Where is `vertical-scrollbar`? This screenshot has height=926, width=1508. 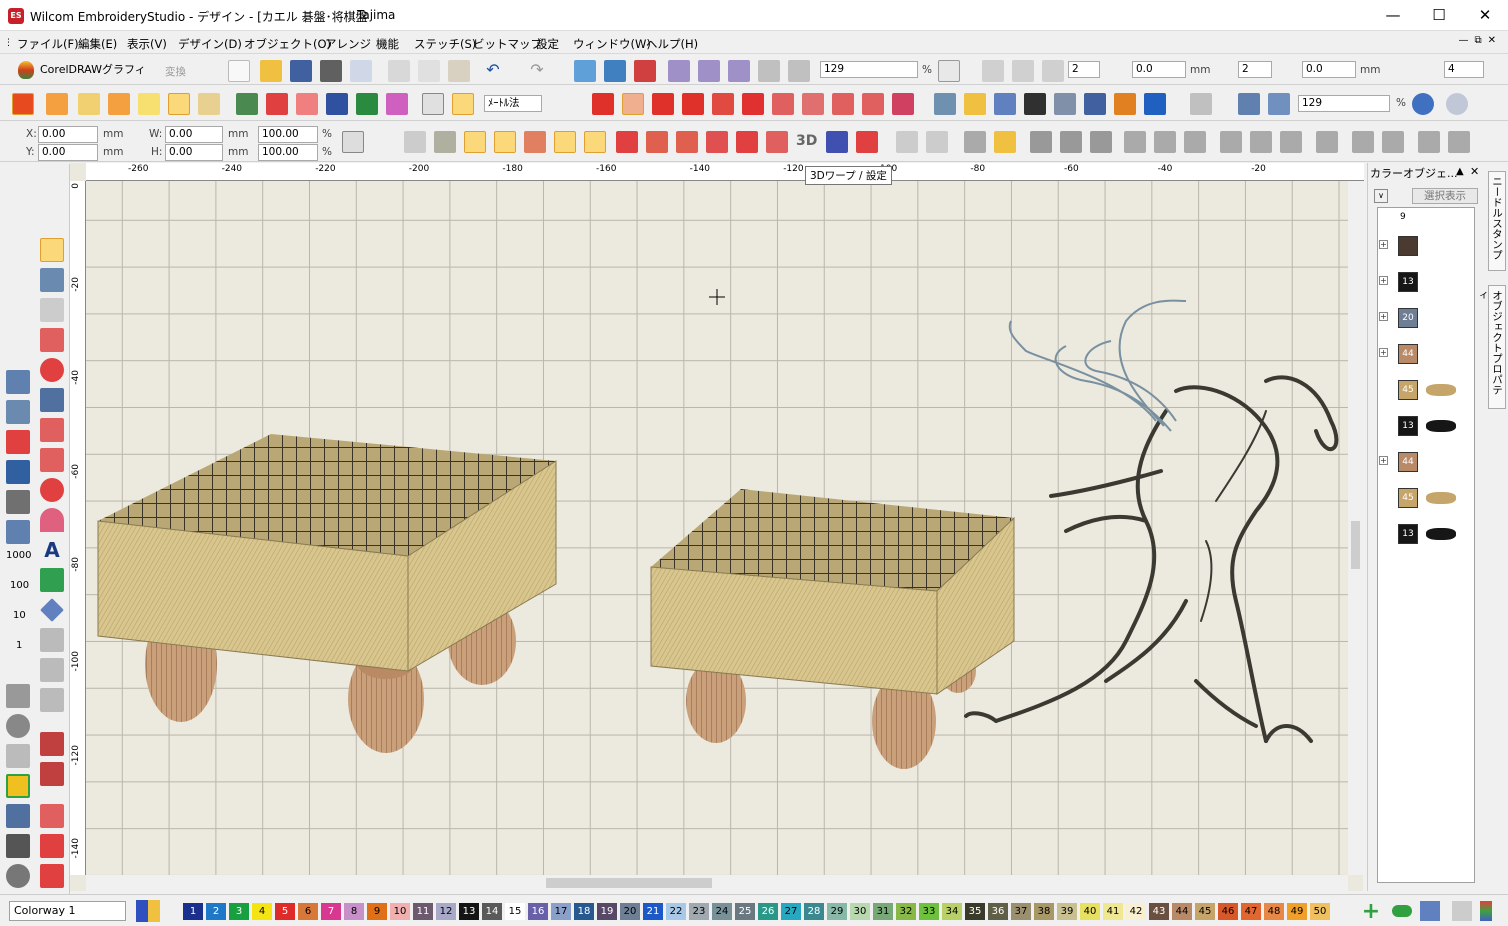
vertical-scrollbar is located at coordinates (1355, 528).